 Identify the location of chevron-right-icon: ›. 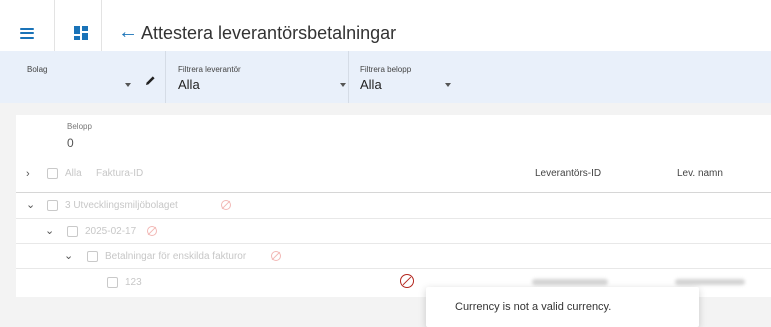
(28, 174).